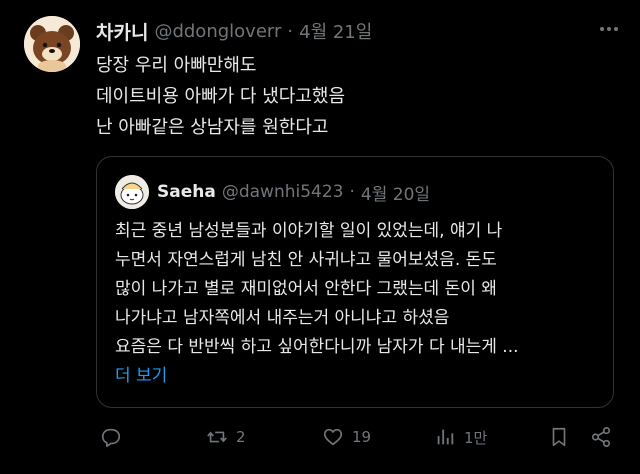  Describe the element at coordinates (241, 437) in the screenshot. I see `repost-count: 2` at that location.